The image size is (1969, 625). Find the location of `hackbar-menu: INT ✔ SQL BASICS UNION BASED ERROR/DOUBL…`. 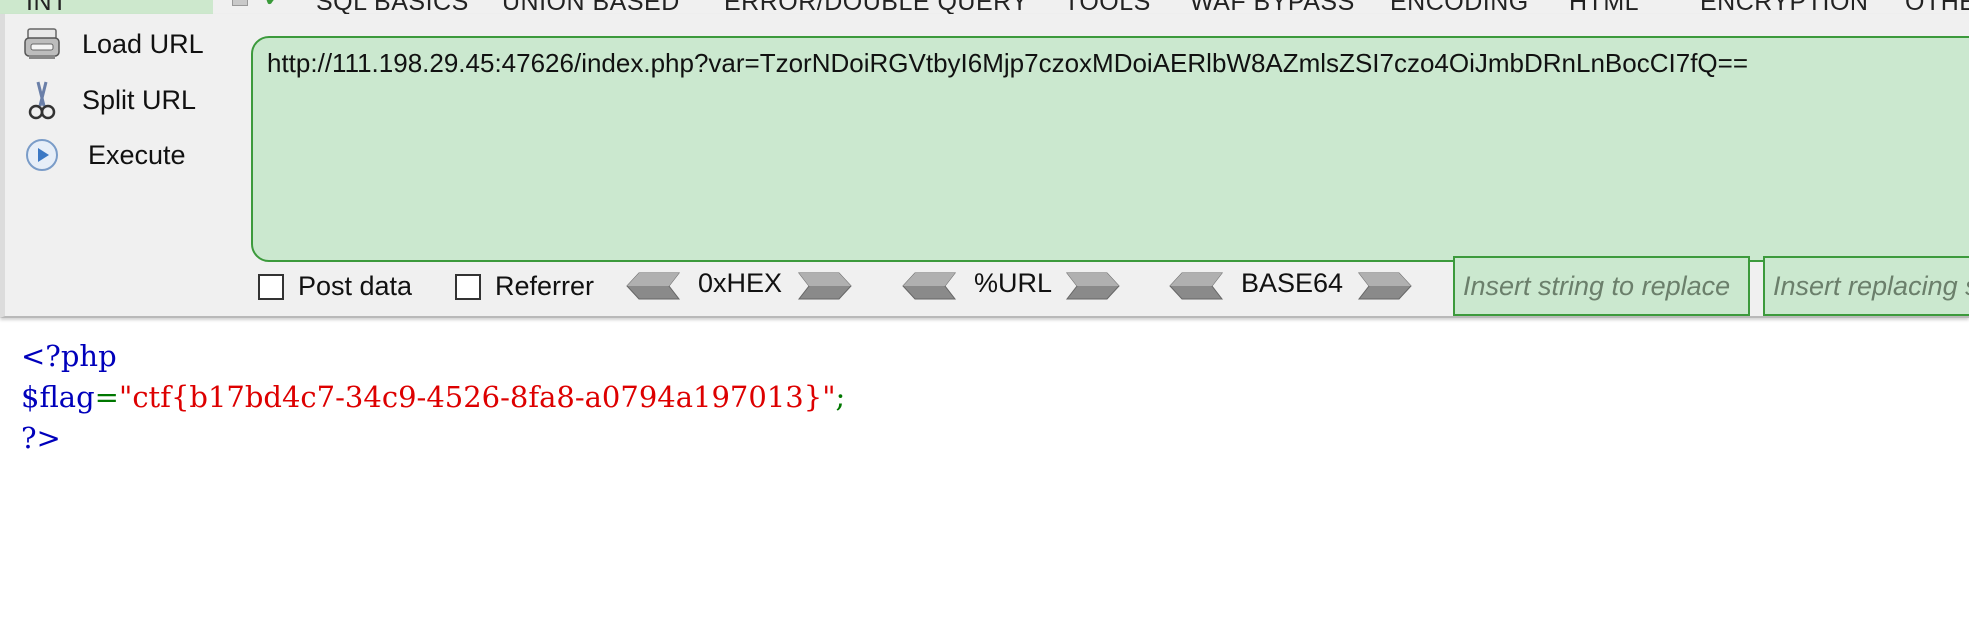

hackbar-menu: INT ✔ SQL BASICS UNION BASED ERROR/DOUBL… is located at coordinates (984, 7).